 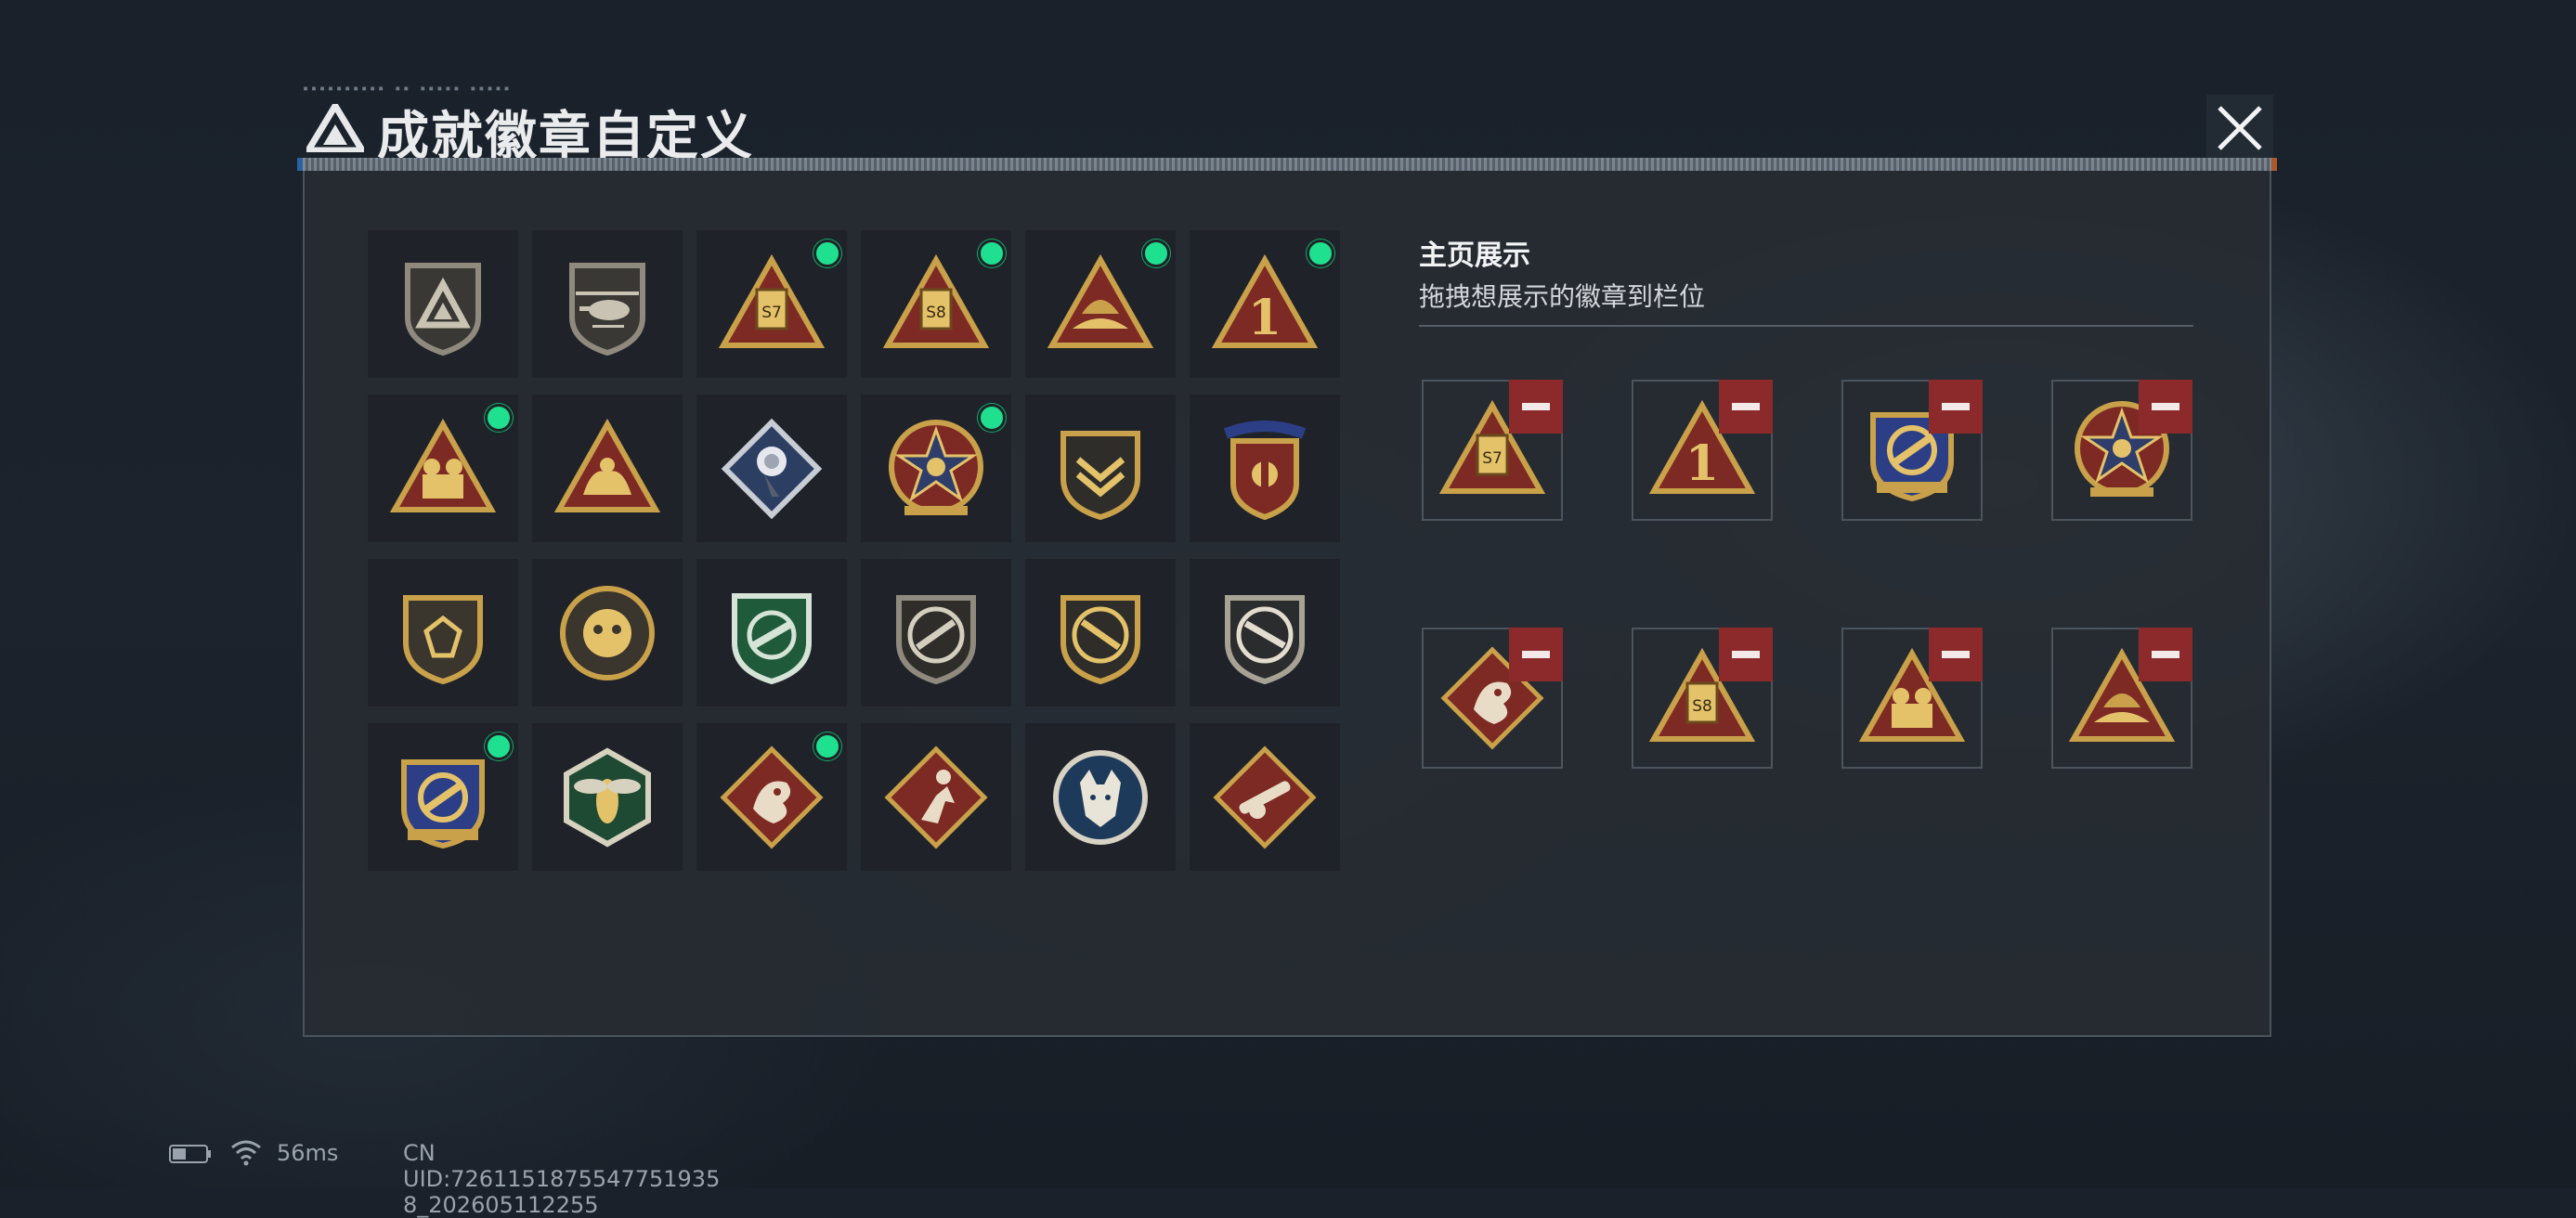 I want to click on display-slot: S7, so click(x=1493, y=450).